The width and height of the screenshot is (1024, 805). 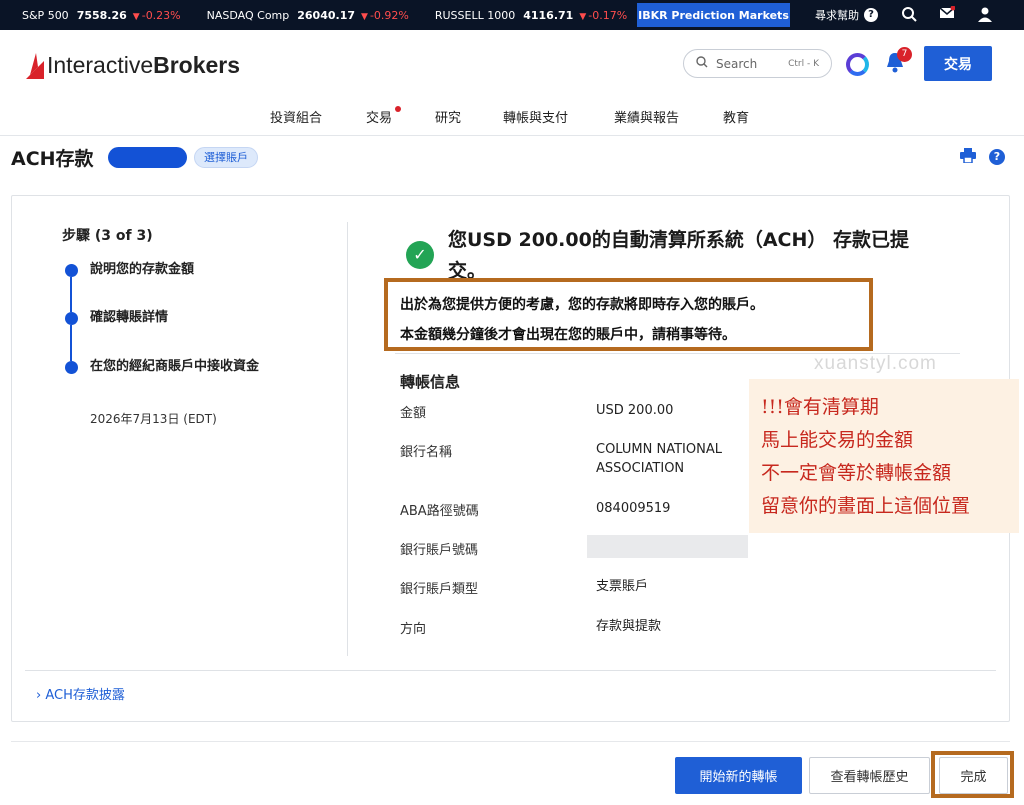 I want to click on row-label-bank-name: 銀行名稱, so click(x=426, y=452).